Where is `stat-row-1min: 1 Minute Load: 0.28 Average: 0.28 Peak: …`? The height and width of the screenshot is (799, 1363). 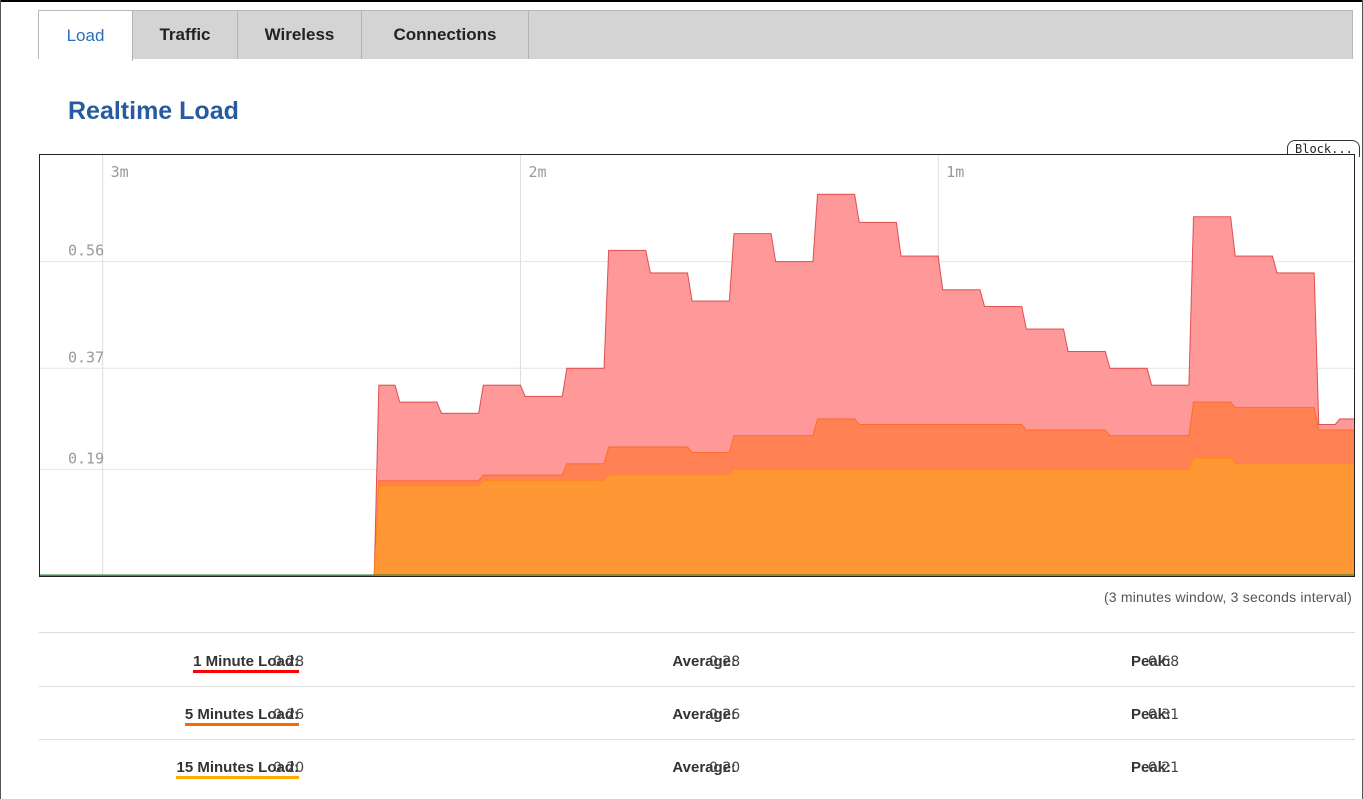 stat-row-1min: 1 Minute Load: 0.28 Average: 0.28 Peak: … is located at coordinates (697, 662).